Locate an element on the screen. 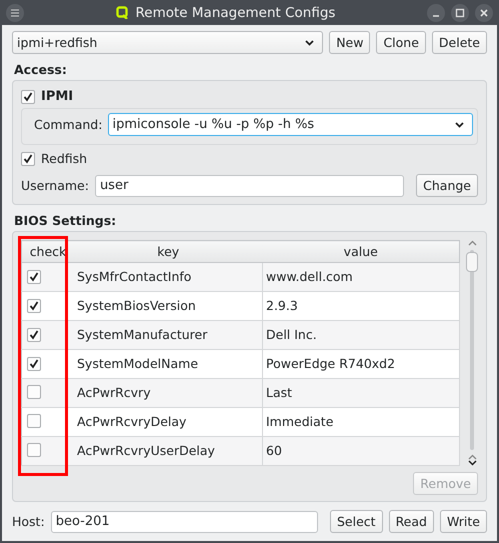  close-icon is located at coordinates (484, 13).